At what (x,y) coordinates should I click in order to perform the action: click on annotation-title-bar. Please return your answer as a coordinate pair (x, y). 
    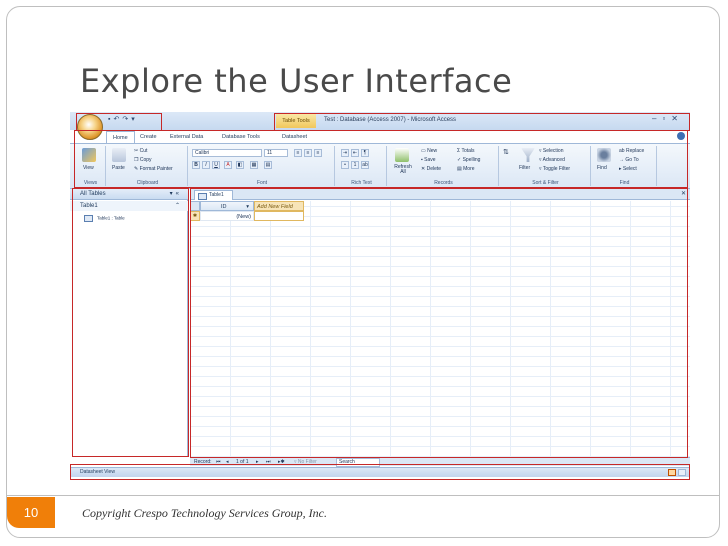
    Looking at the image, I should click on (482, 122).